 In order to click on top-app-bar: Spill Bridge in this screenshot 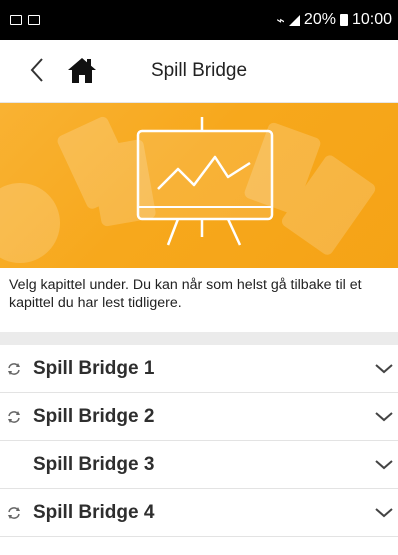, I will do `click(199, 71)`.